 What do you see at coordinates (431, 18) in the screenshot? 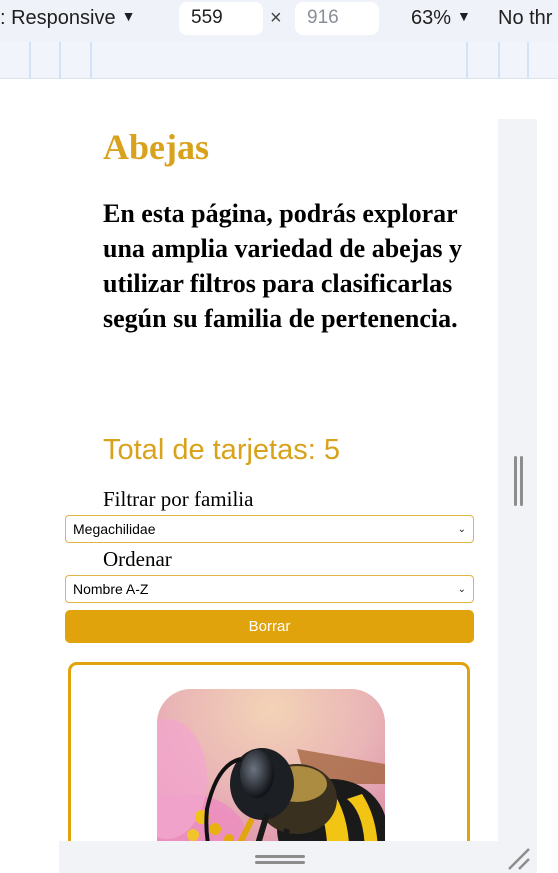
I see `zoom-value: 63%` at bounding box center [431, 18].